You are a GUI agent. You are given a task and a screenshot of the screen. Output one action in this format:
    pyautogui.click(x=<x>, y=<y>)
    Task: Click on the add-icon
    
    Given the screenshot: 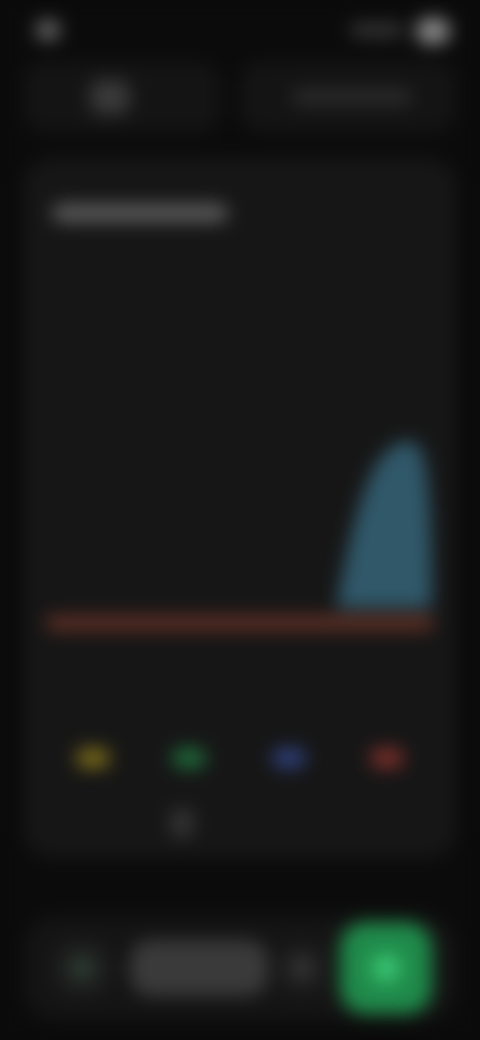 What is the action you would take?
    pyautogui.click(x=386, y=968)
    